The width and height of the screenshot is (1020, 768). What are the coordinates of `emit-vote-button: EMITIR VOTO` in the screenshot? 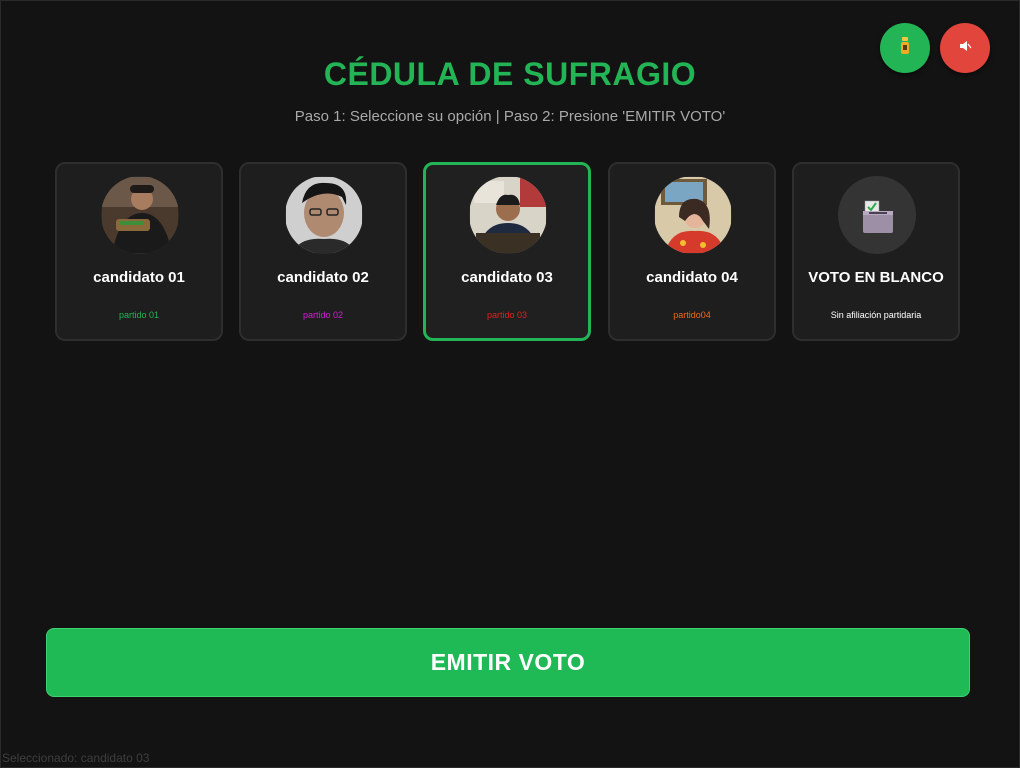 It's located at (508, 662).